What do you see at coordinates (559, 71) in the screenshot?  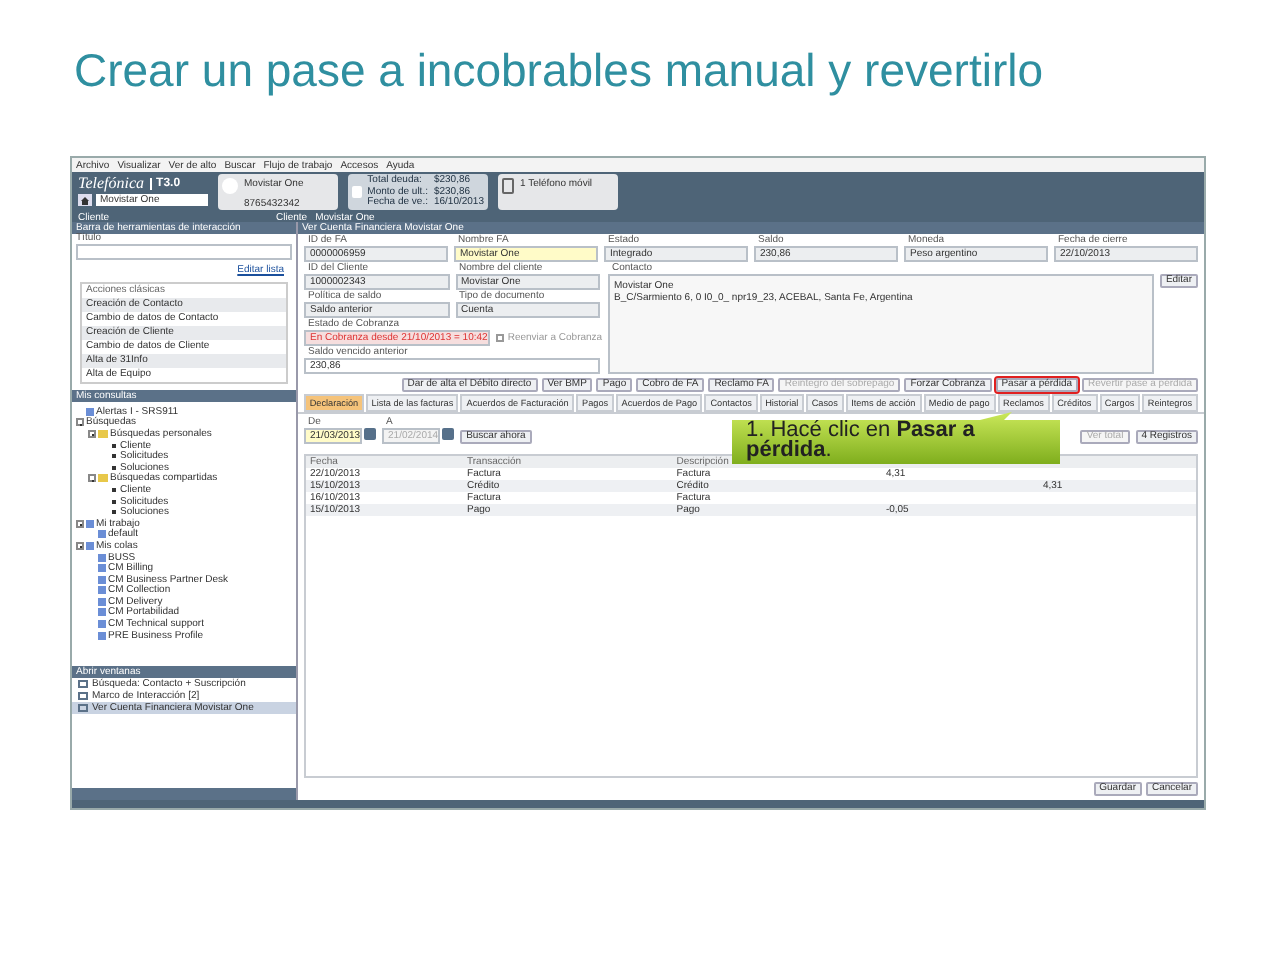 I see `slide-title: Crear un pase a incobrables manual y revertirlo` at bounding box center [559, 71].